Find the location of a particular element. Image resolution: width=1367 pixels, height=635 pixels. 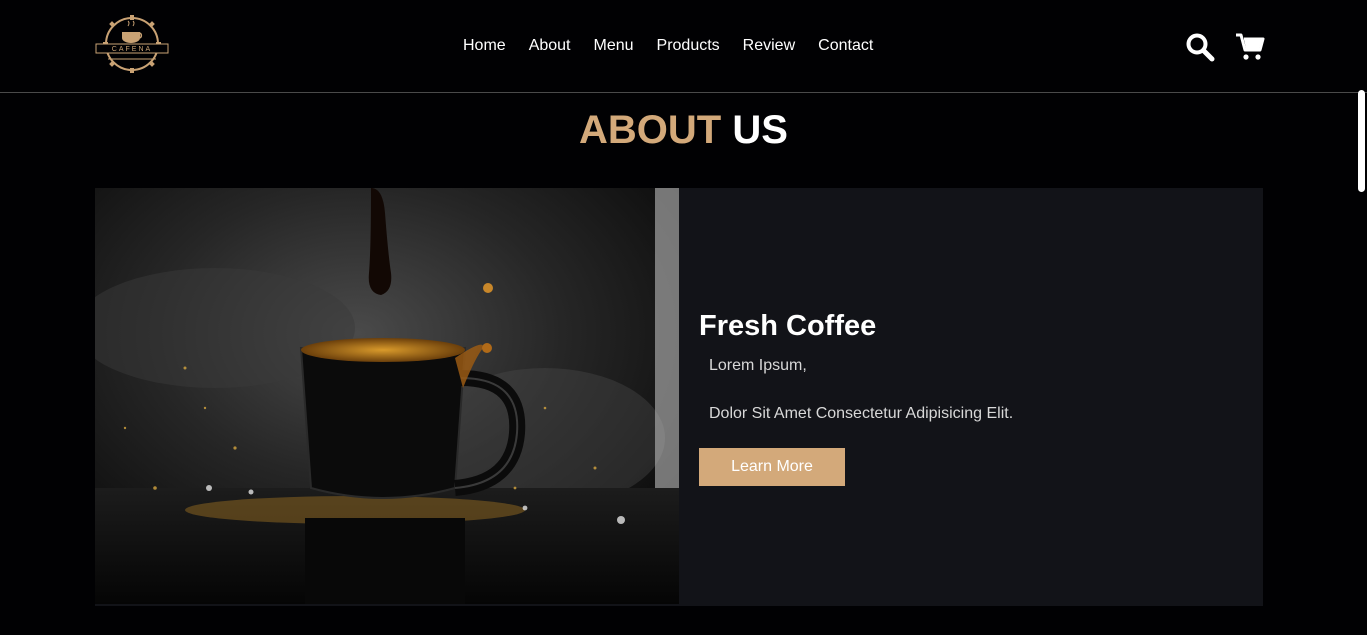

logo-text: CAFENA is located at coordinates (132, 49).